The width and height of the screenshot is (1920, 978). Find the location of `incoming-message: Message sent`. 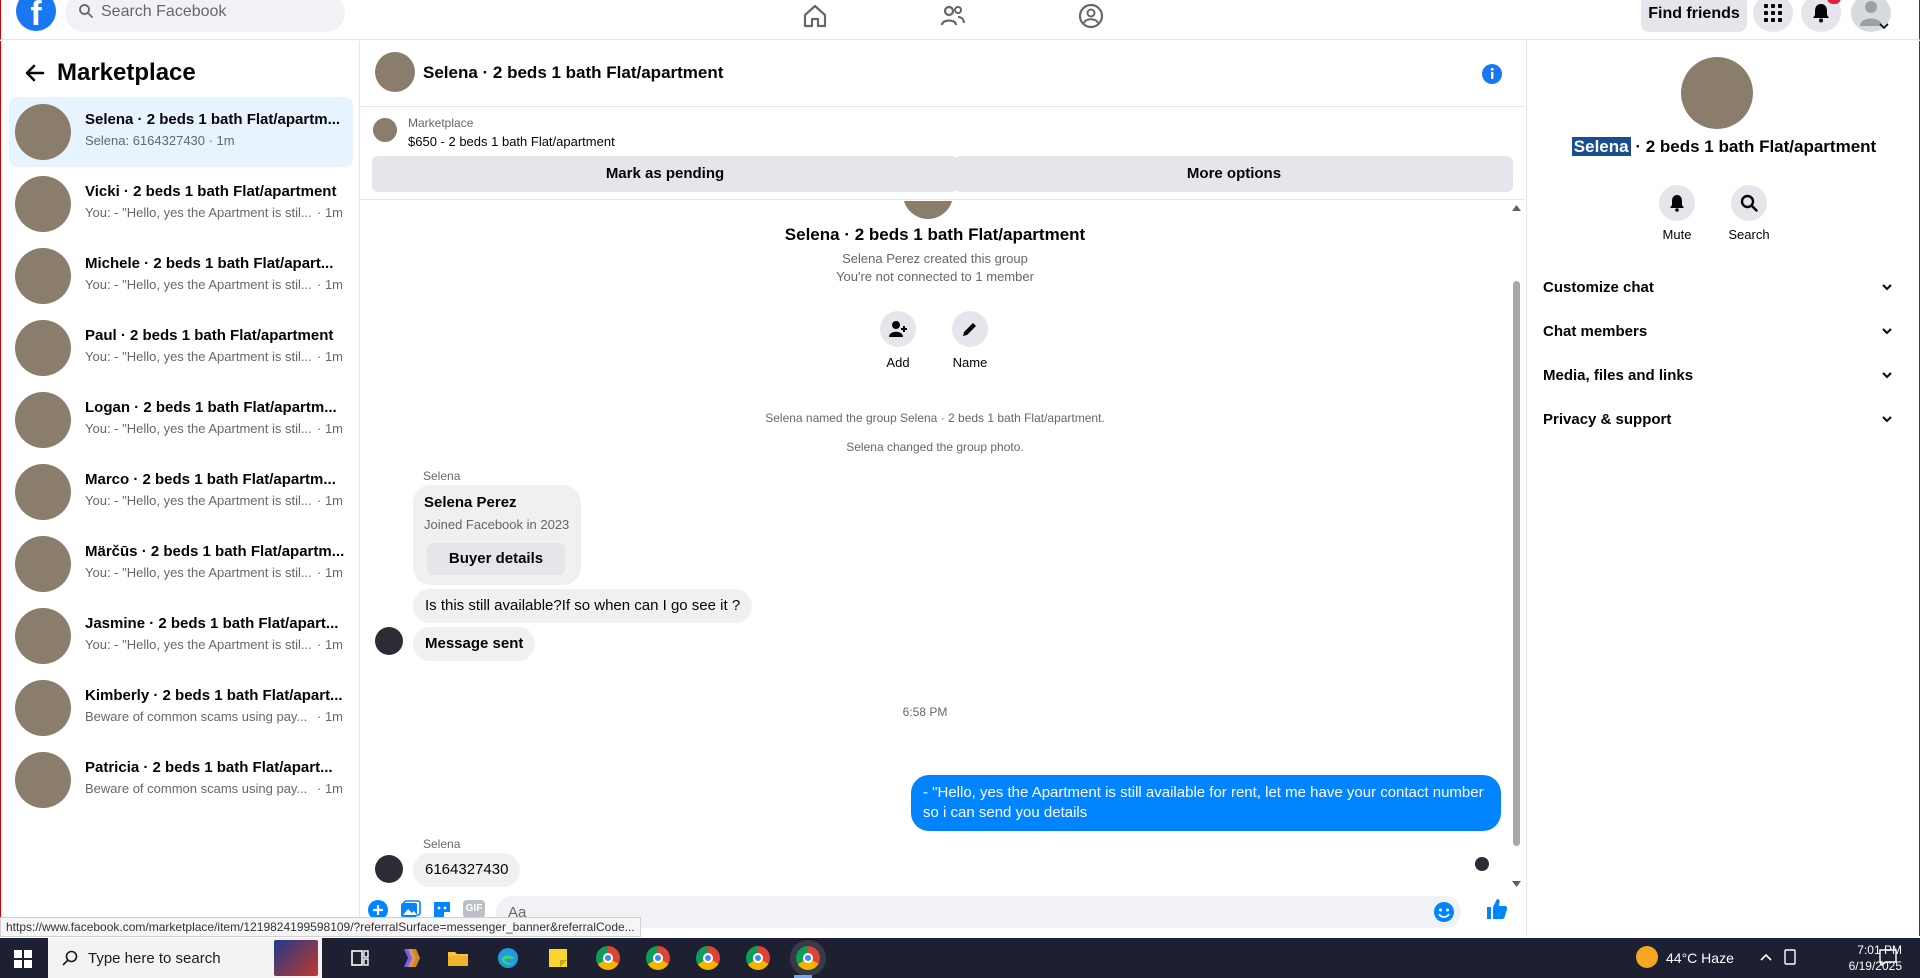

incoming-message: Message sent is located at coordinates (474, 644).